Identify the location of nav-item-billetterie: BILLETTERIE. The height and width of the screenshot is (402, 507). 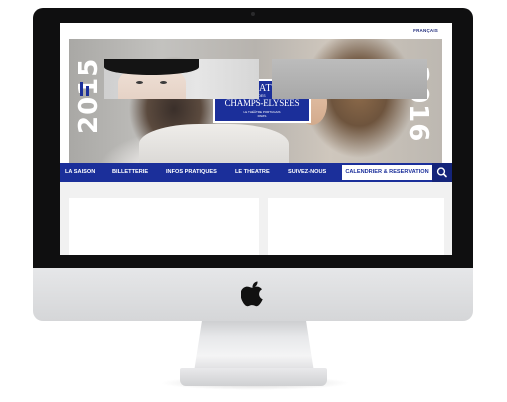
(130, 172).